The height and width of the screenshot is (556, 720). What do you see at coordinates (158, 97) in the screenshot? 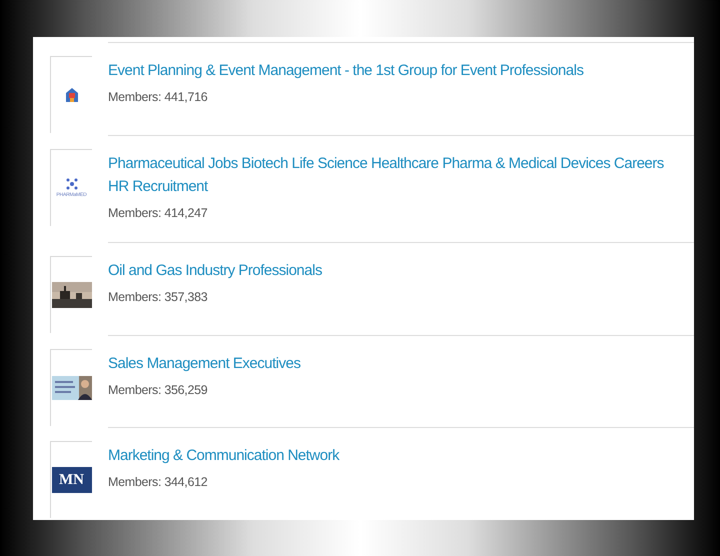
I see `member-count: Members: 441,716` at bounding box center [158, 97].